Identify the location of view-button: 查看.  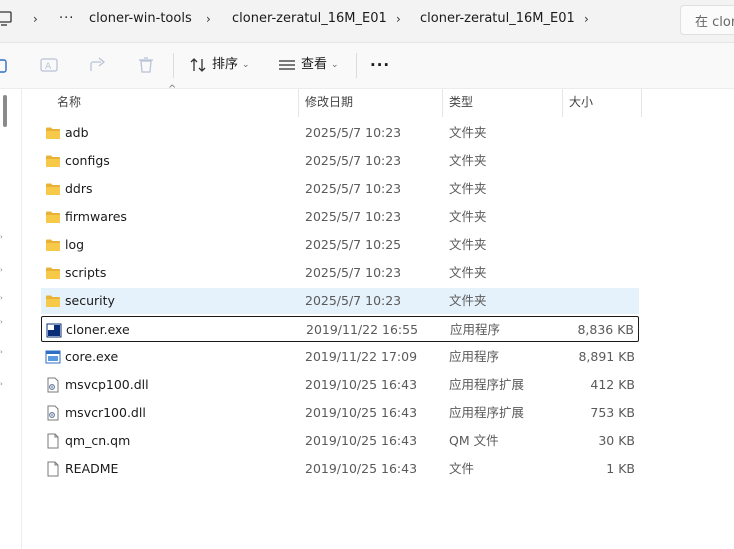
(314, 65).